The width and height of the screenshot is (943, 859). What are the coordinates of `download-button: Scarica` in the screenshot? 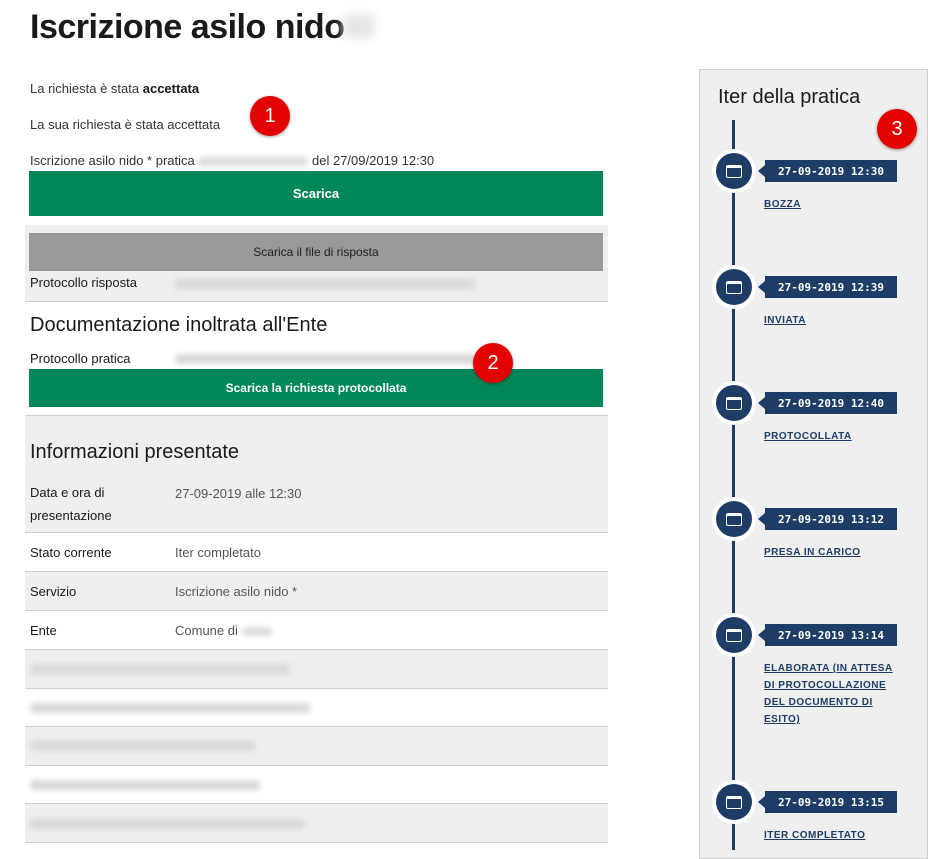 It's located at (316, 193).